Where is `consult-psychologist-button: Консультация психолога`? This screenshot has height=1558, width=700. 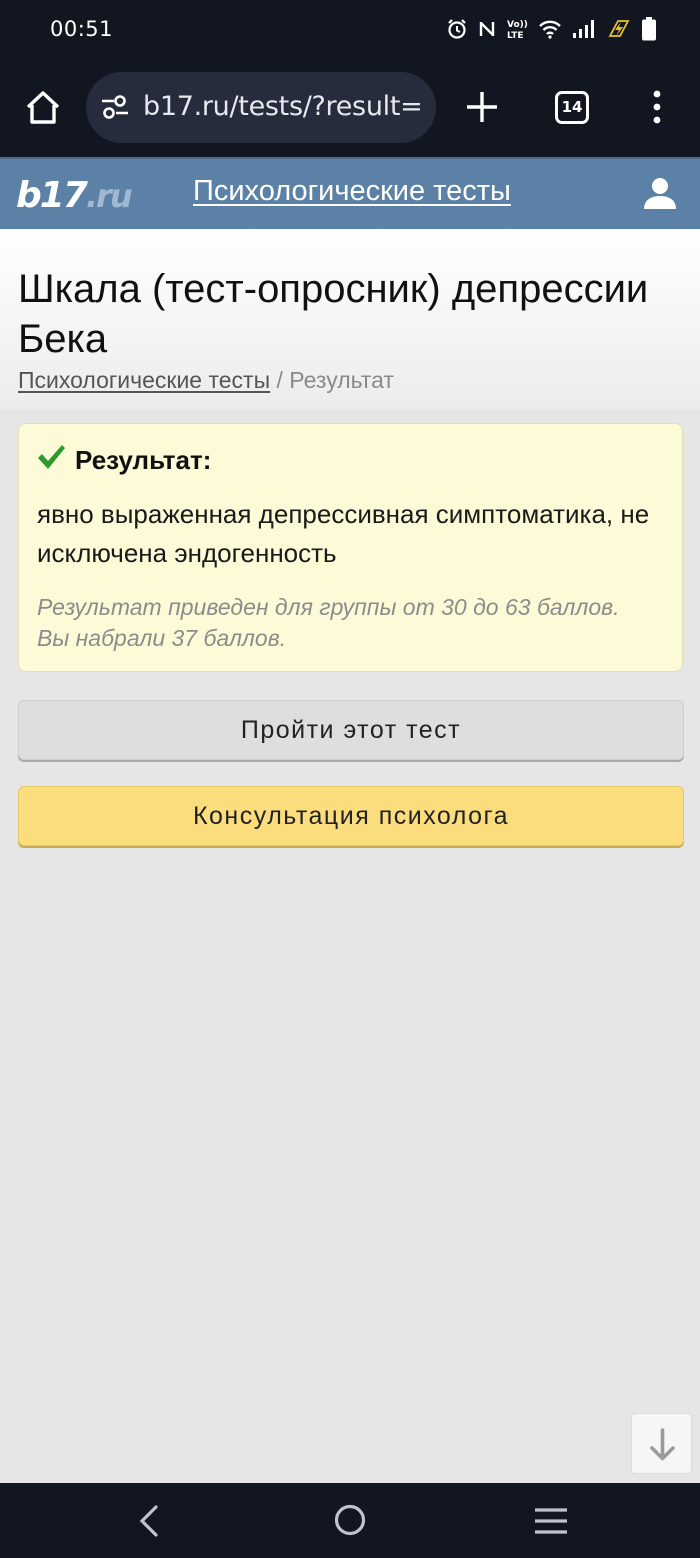 consult-psychologist-button: Консультация психолога is located at coordinates (351, 816).